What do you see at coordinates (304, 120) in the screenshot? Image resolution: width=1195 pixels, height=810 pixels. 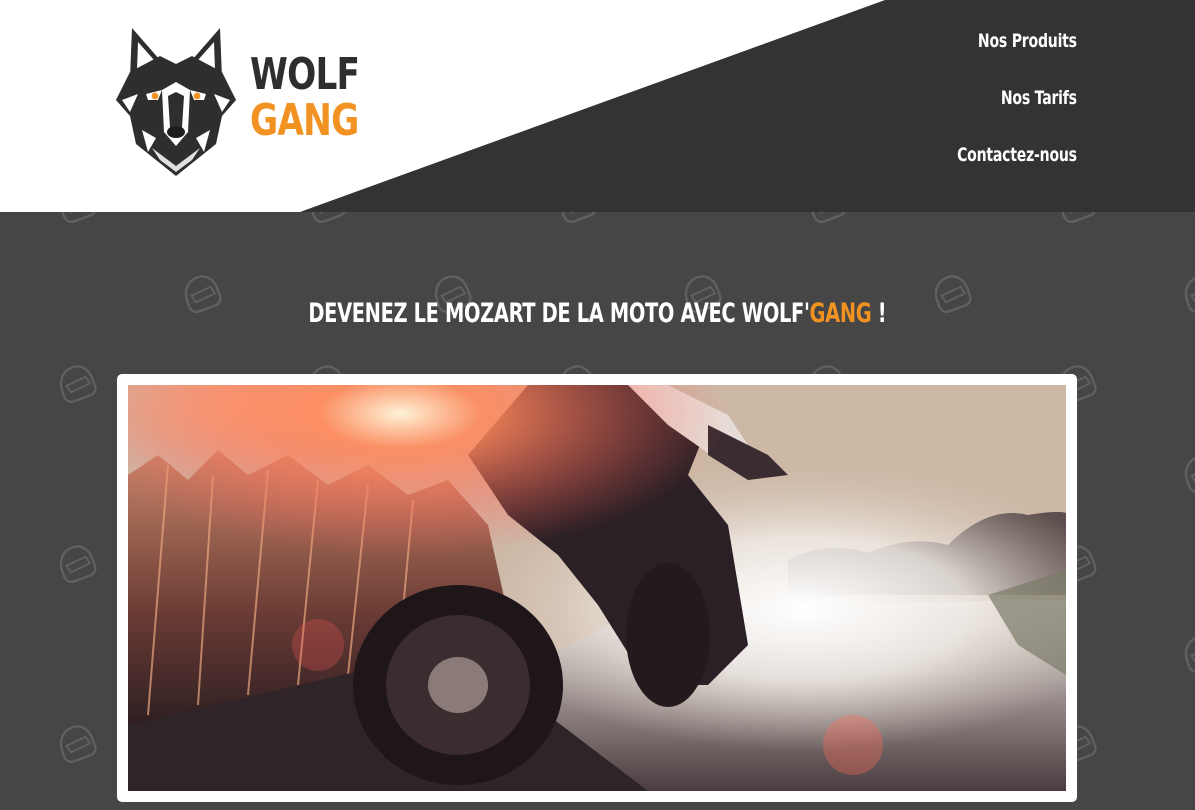 I see `brand-name-line2: GANG` at bounding box center [304, 120].